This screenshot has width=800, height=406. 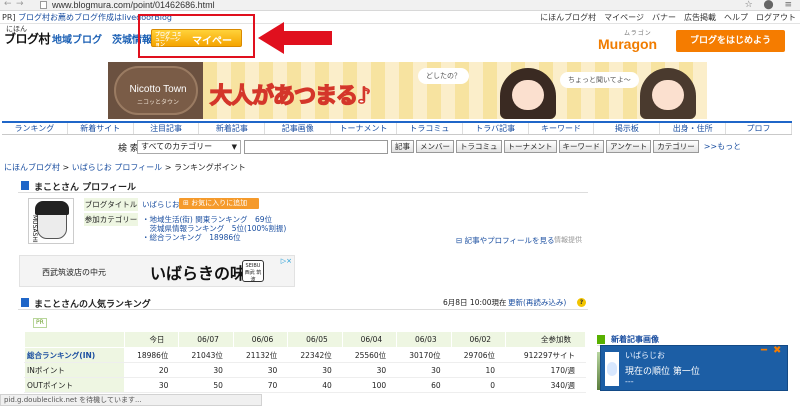 What do you see at coordinates (206, 355) in the screenshot?
I see `table-cell: 21043位` at bounding box center [206, 355].